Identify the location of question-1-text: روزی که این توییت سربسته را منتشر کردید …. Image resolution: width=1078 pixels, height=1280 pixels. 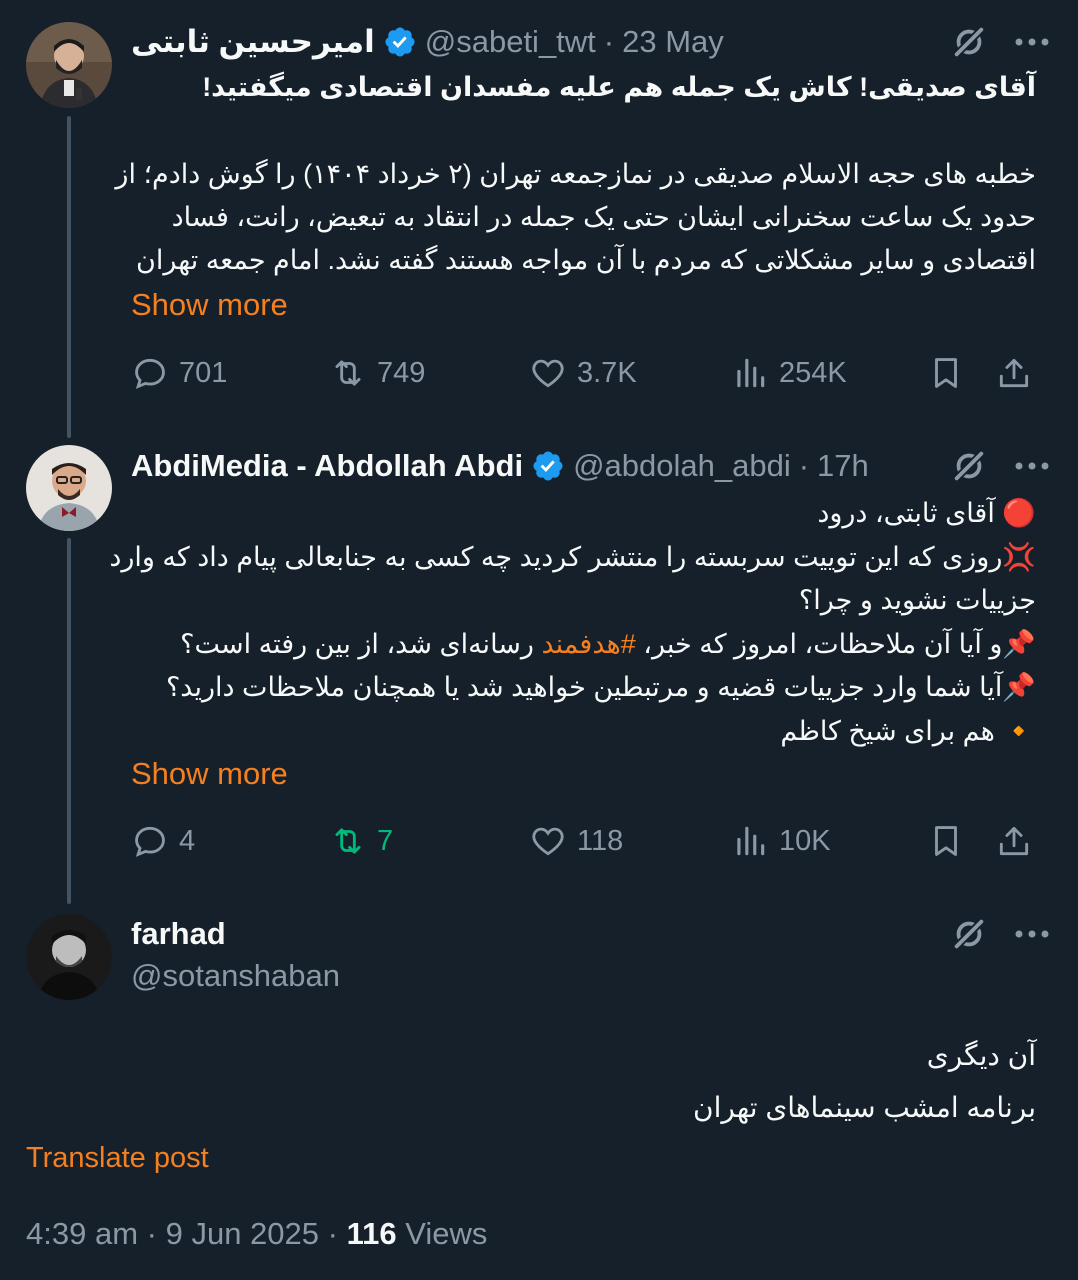
(556, 557).